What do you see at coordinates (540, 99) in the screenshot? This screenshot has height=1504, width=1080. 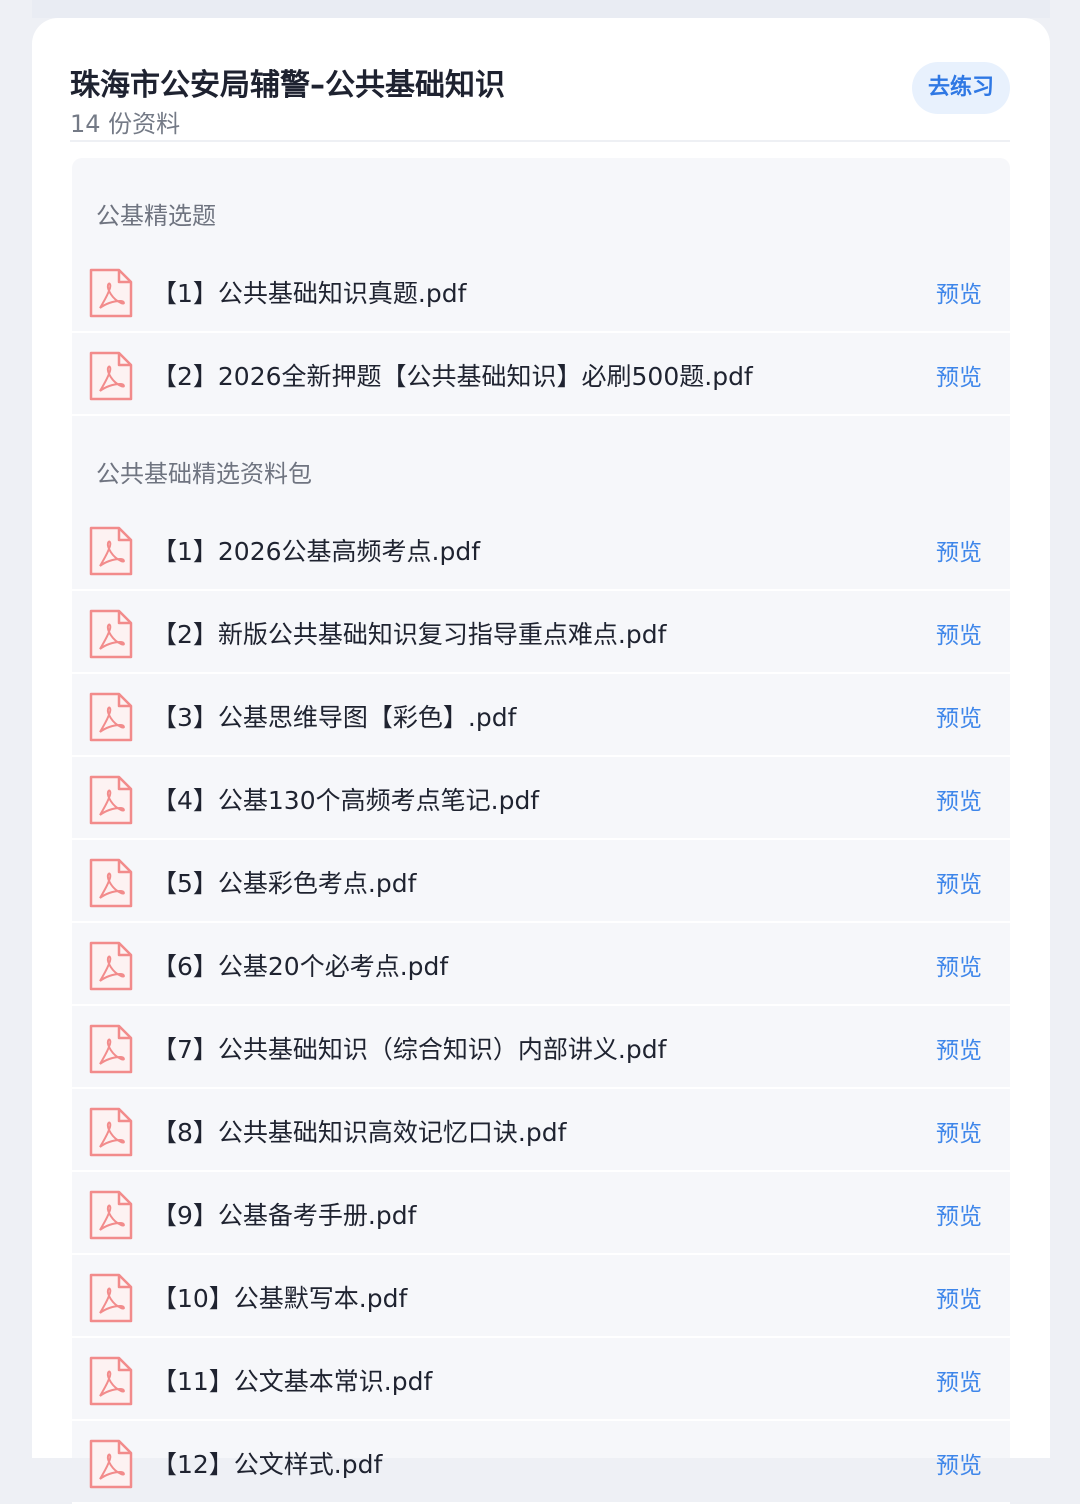 I see `card-header: 珠海市公安局辅警–公共基础知识 14 份资料 去练习` at bounding box center [540, 99].